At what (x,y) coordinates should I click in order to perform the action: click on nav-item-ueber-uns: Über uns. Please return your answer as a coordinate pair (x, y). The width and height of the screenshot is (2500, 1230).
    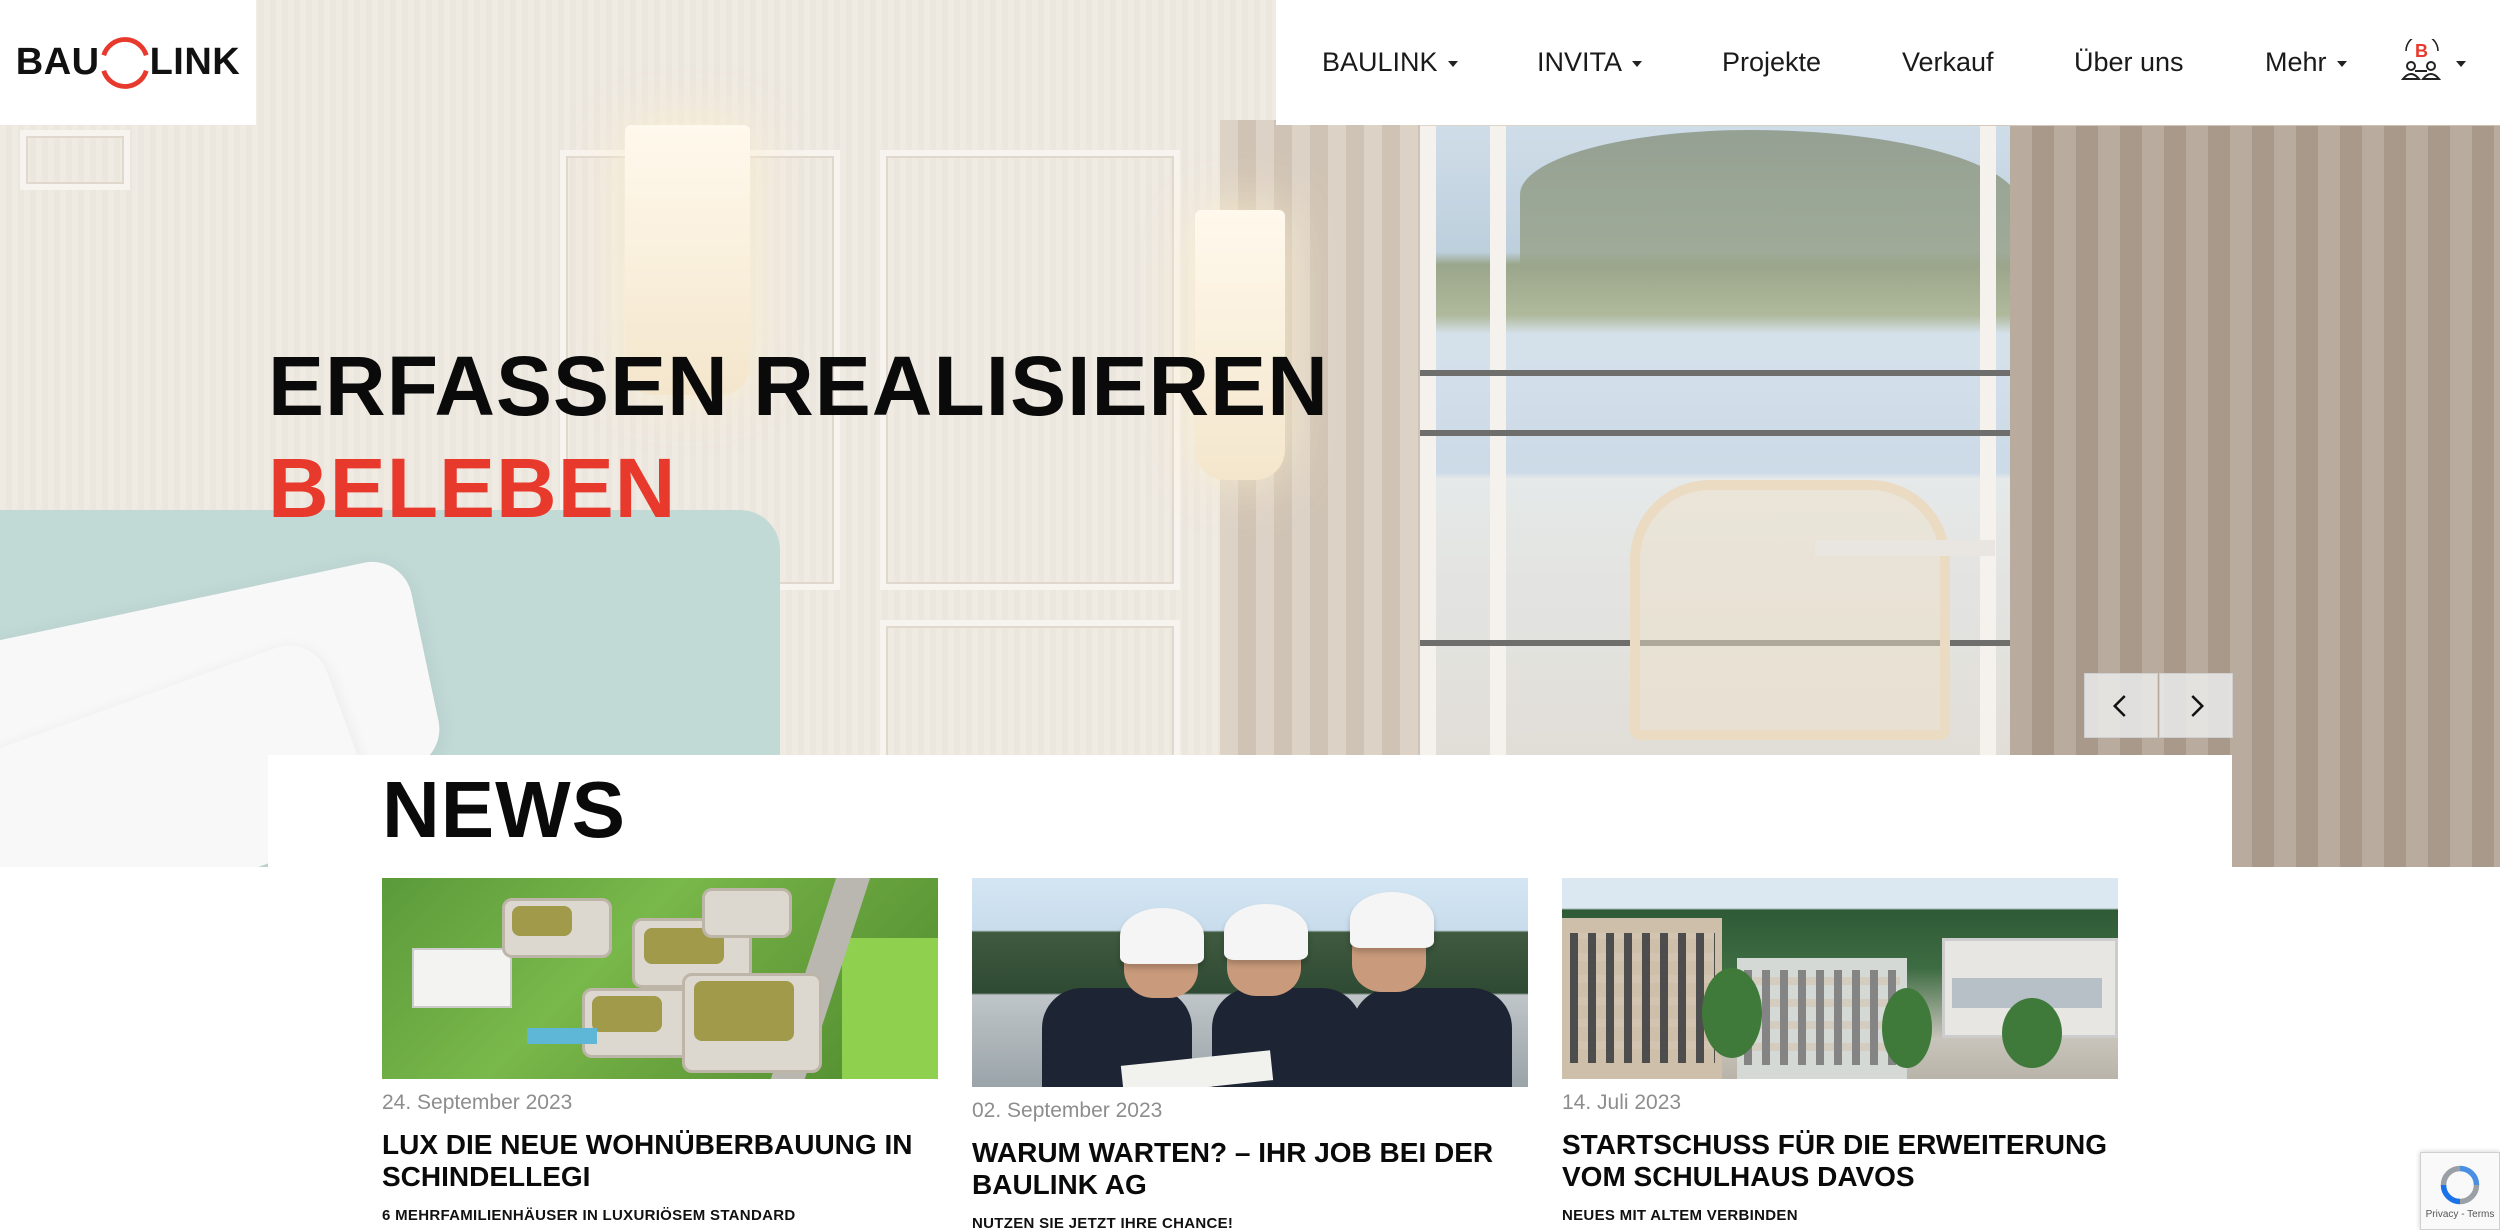
    Looking at the image, I should click on (2129, 62).